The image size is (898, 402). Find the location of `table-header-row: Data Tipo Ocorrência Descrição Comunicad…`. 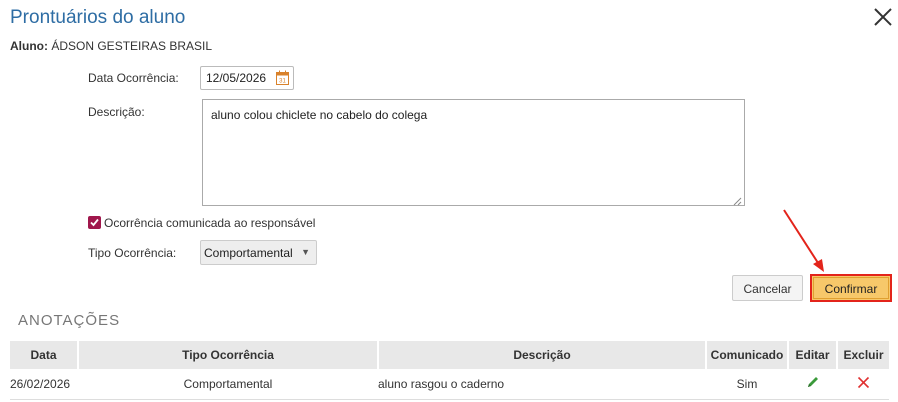

table-header-row: Data Tipo Ocorrência Descrição Comunicad… is located at coordinates (449, 355).